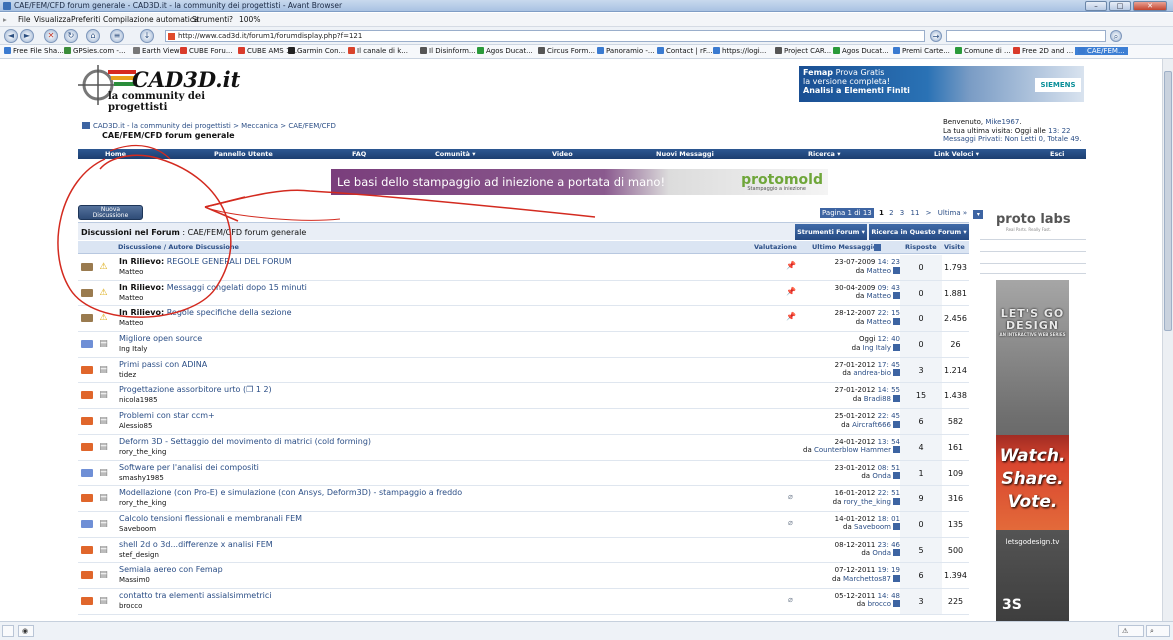 This screenshot has width=1173, height=640. Describe the element at coordinates (117, 36) in the screenshot. I see `history-icon: ≡` at that location.